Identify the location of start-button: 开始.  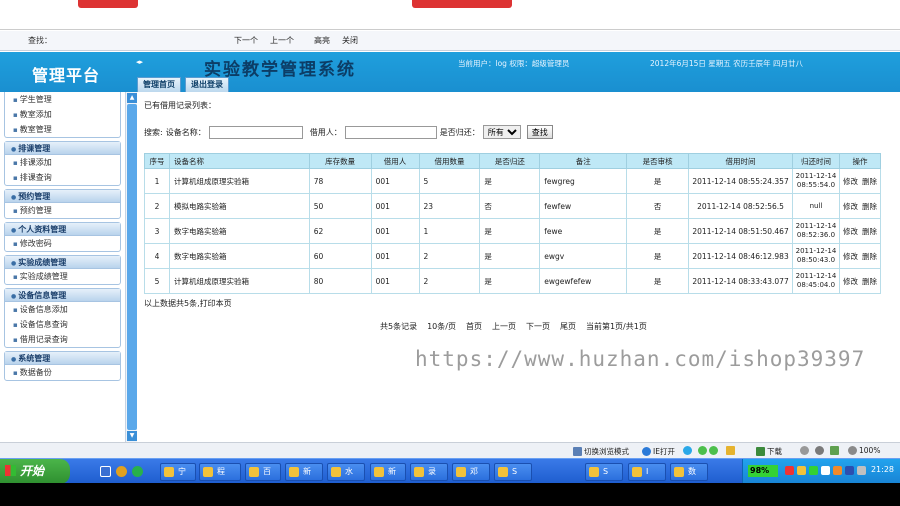
(35, 471).